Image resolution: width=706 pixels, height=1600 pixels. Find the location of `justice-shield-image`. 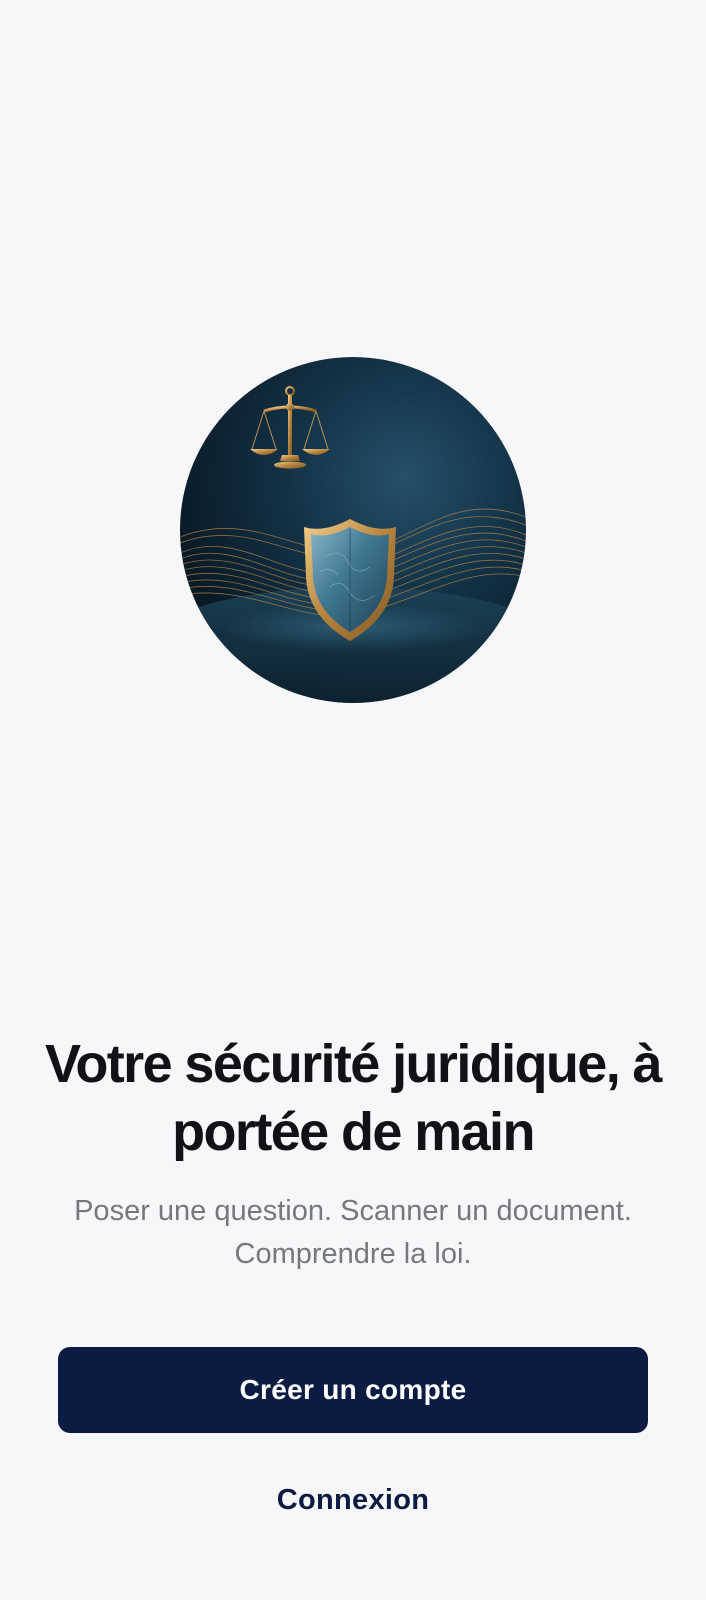

justice-shield-image is located at coordinates (353, 530).